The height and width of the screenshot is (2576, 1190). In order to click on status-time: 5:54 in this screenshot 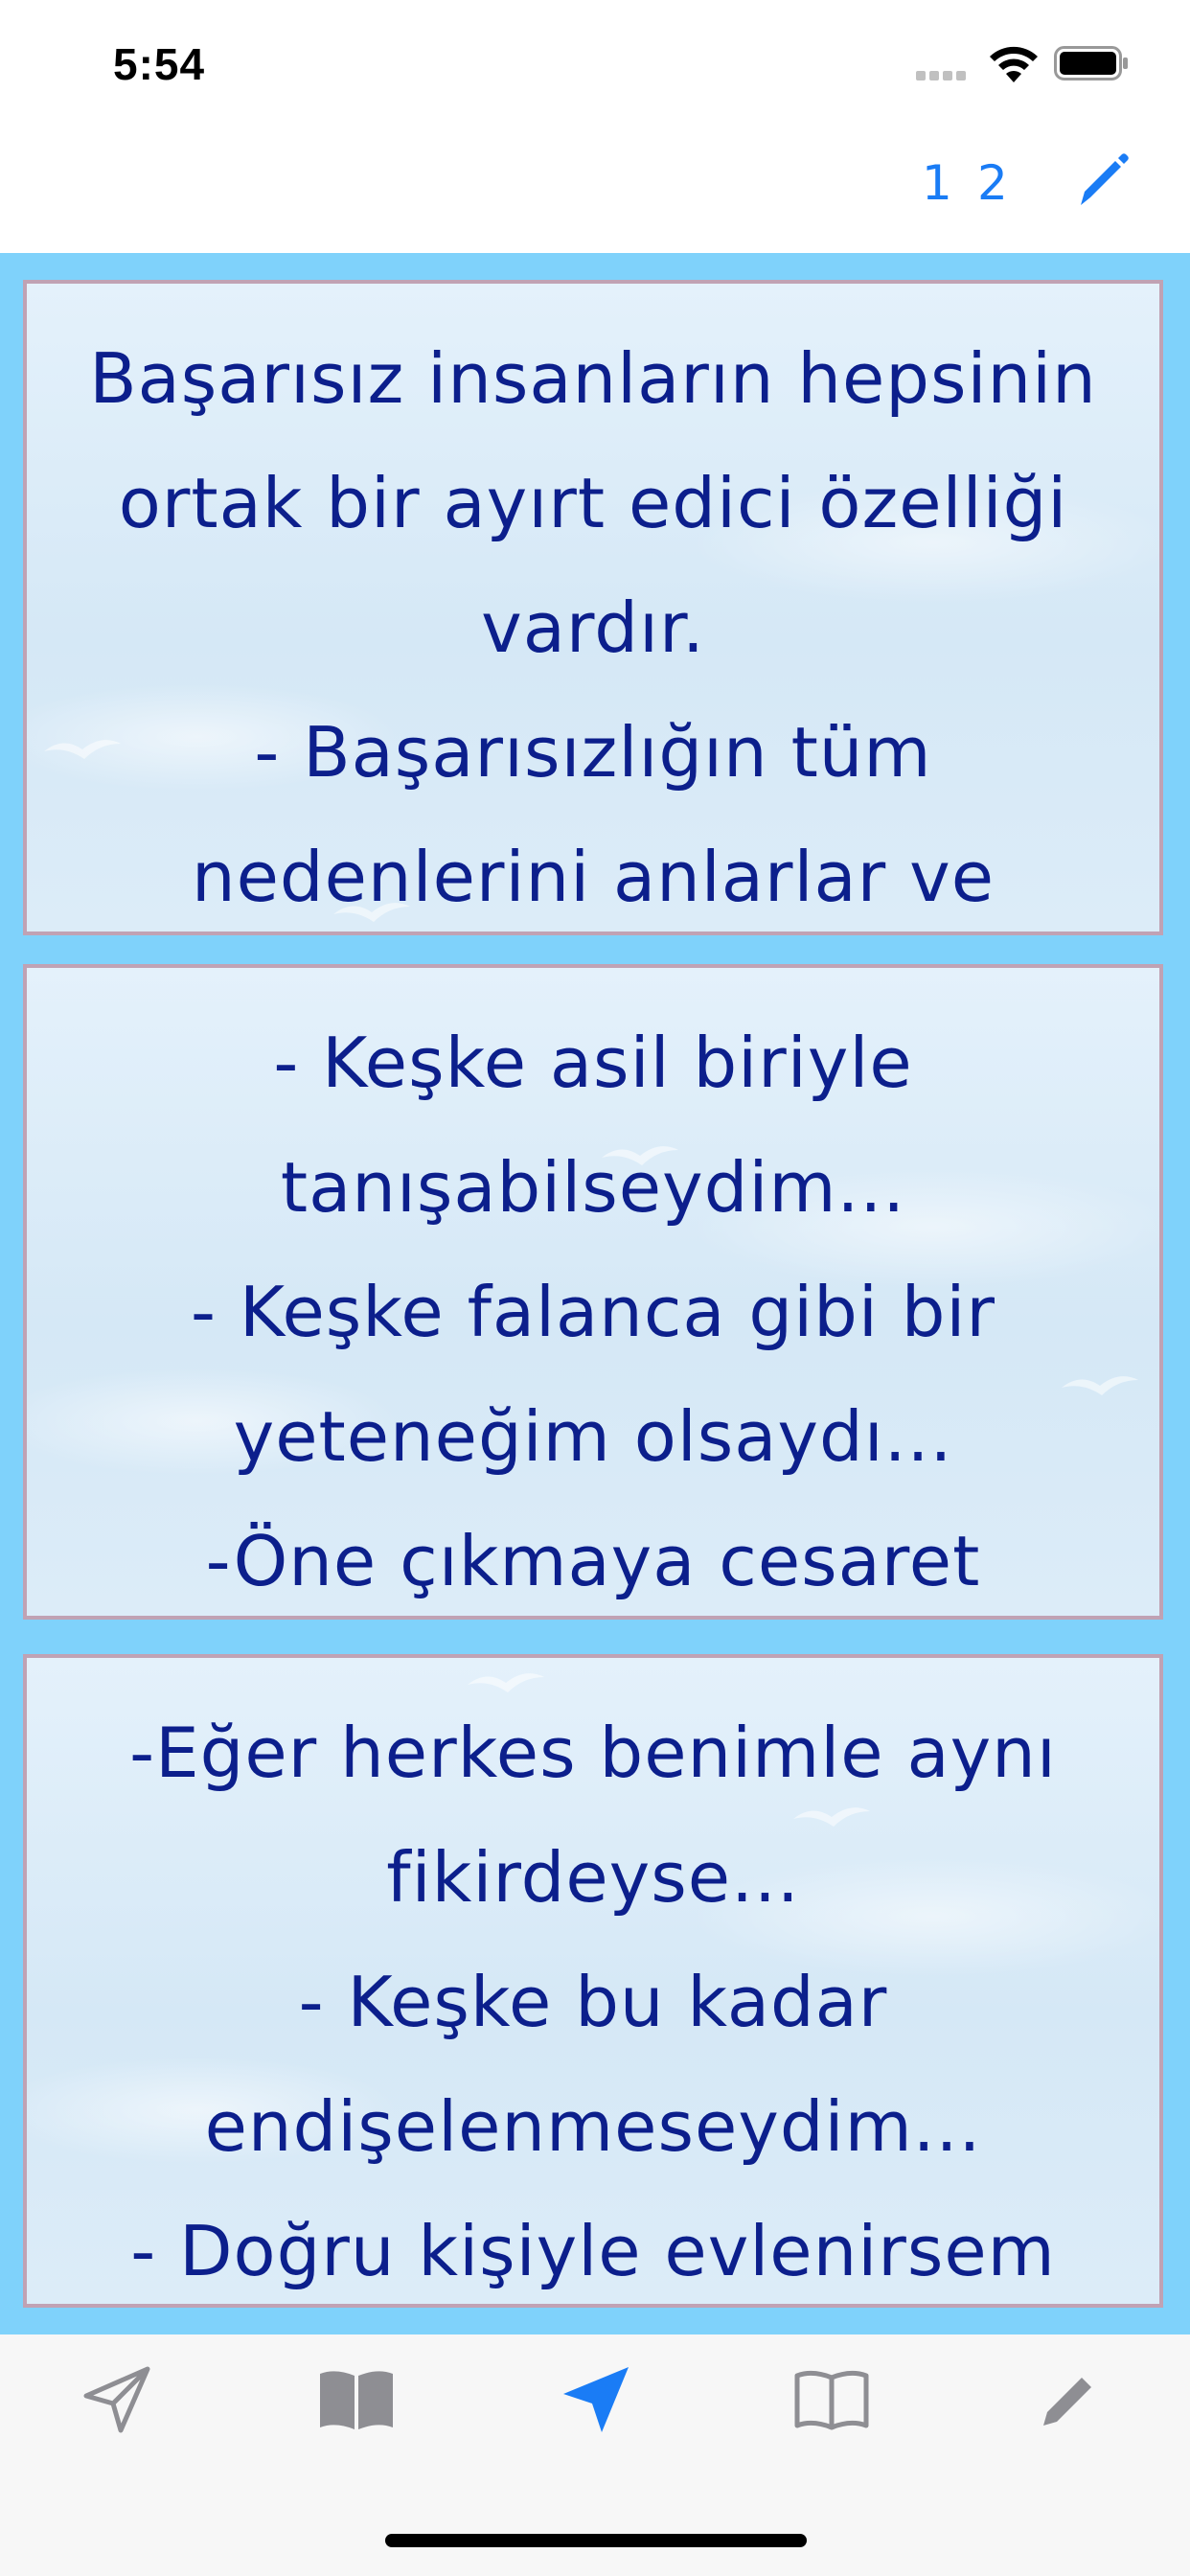, I will do `click(159, 64)`.